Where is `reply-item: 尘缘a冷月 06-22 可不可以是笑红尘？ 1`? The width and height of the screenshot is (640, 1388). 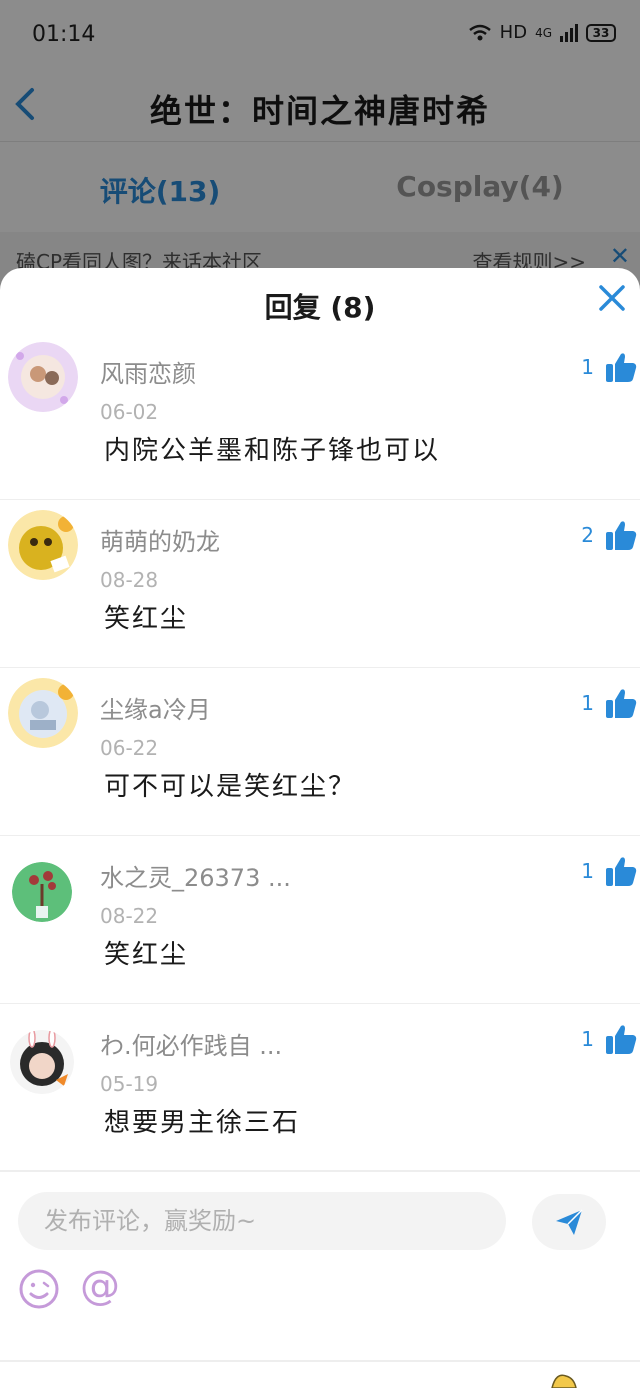 reply-item: 尘缘a冷月 06-22 可不可以是笑红尘？ 1 is located at coordinates (320, 752).